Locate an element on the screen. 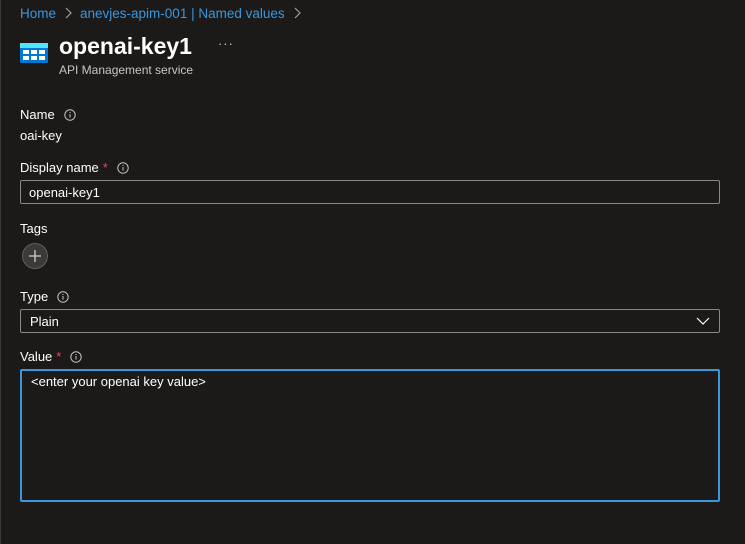 The image size is (745, 544). type-label-row: Type is located at coordinates (44, 296).